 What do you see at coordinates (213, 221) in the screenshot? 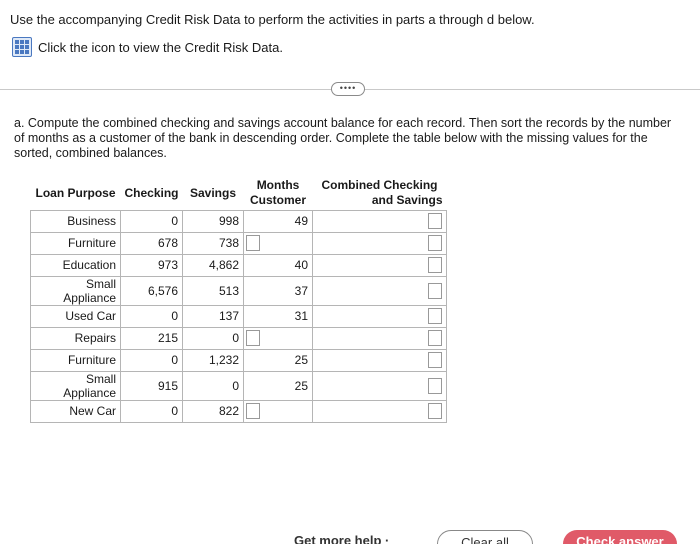
I see `savings-cell: 998` at bounding box center [213, 221].